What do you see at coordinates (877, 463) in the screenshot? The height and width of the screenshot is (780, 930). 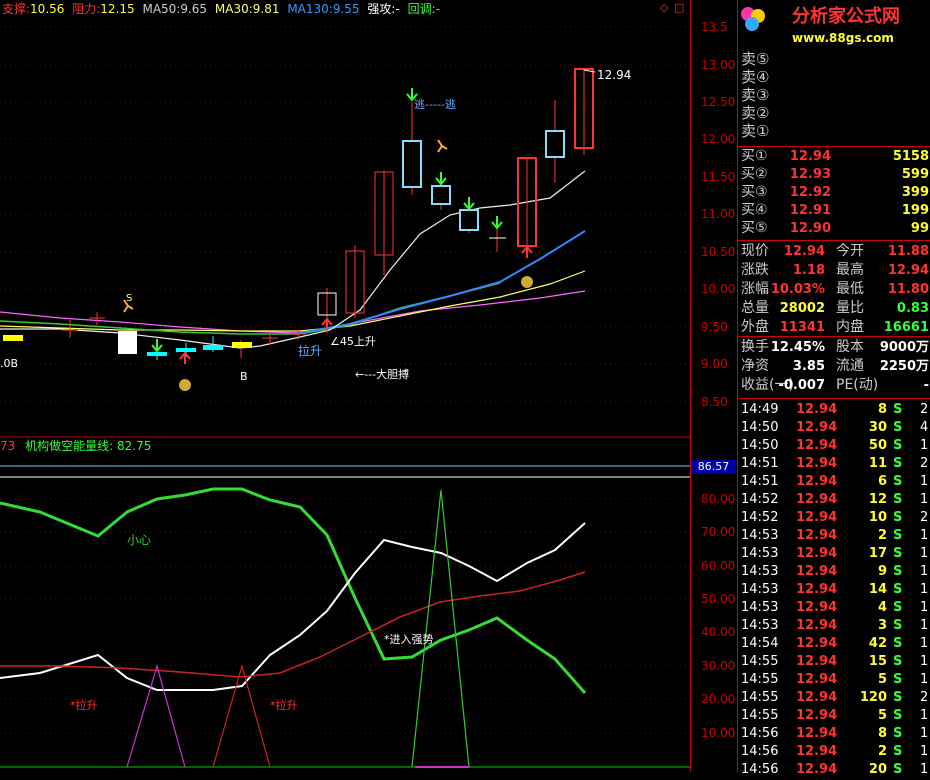 I see `tick-volume: 11` at bounding box center [877, 463].